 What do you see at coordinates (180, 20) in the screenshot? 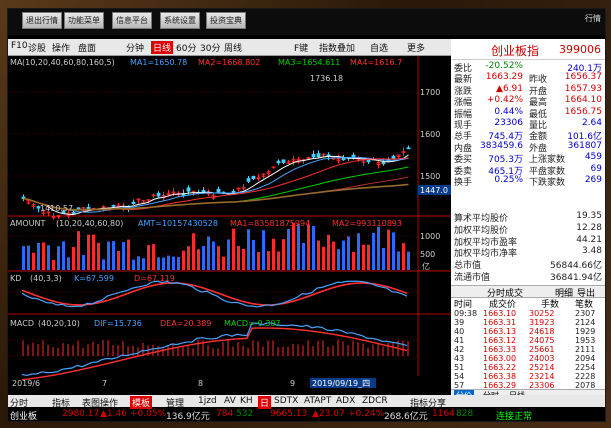
I see `system-settings-button: 系统设置` at bounding box center [180, 20].